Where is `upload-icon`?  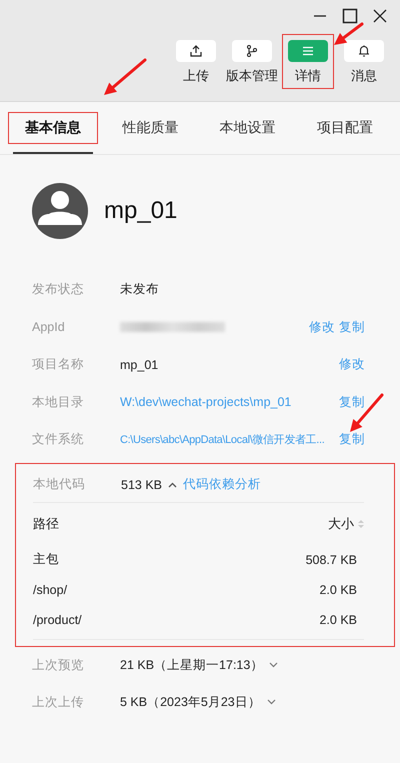 upload-icon is located at coordinates (196, 51).